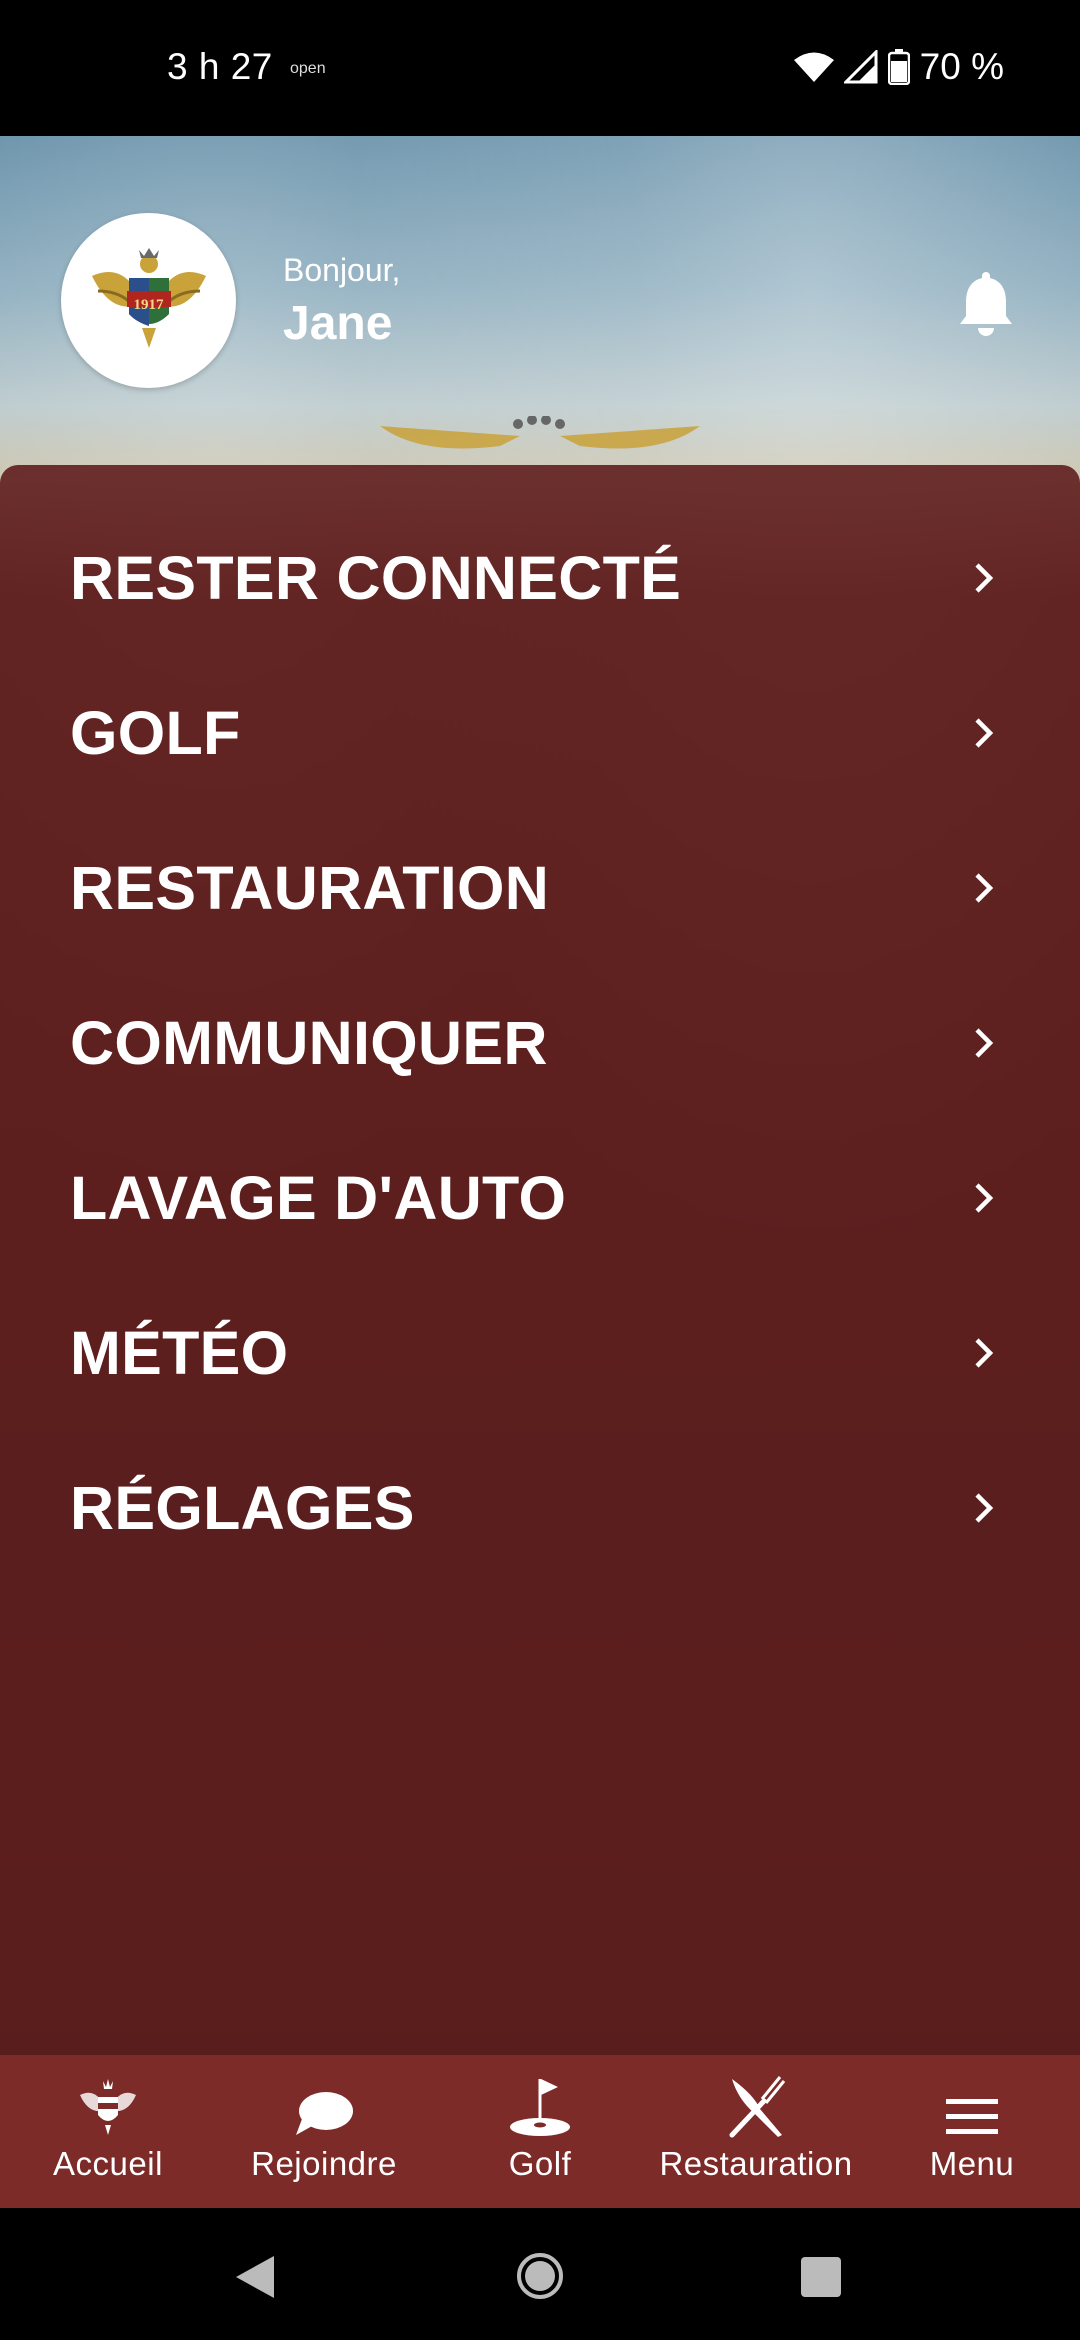 The height and width of the screenshot is (2340, 1080). I want to click on menu-item-label: COMMUNIQUER, so click(309, 1043).